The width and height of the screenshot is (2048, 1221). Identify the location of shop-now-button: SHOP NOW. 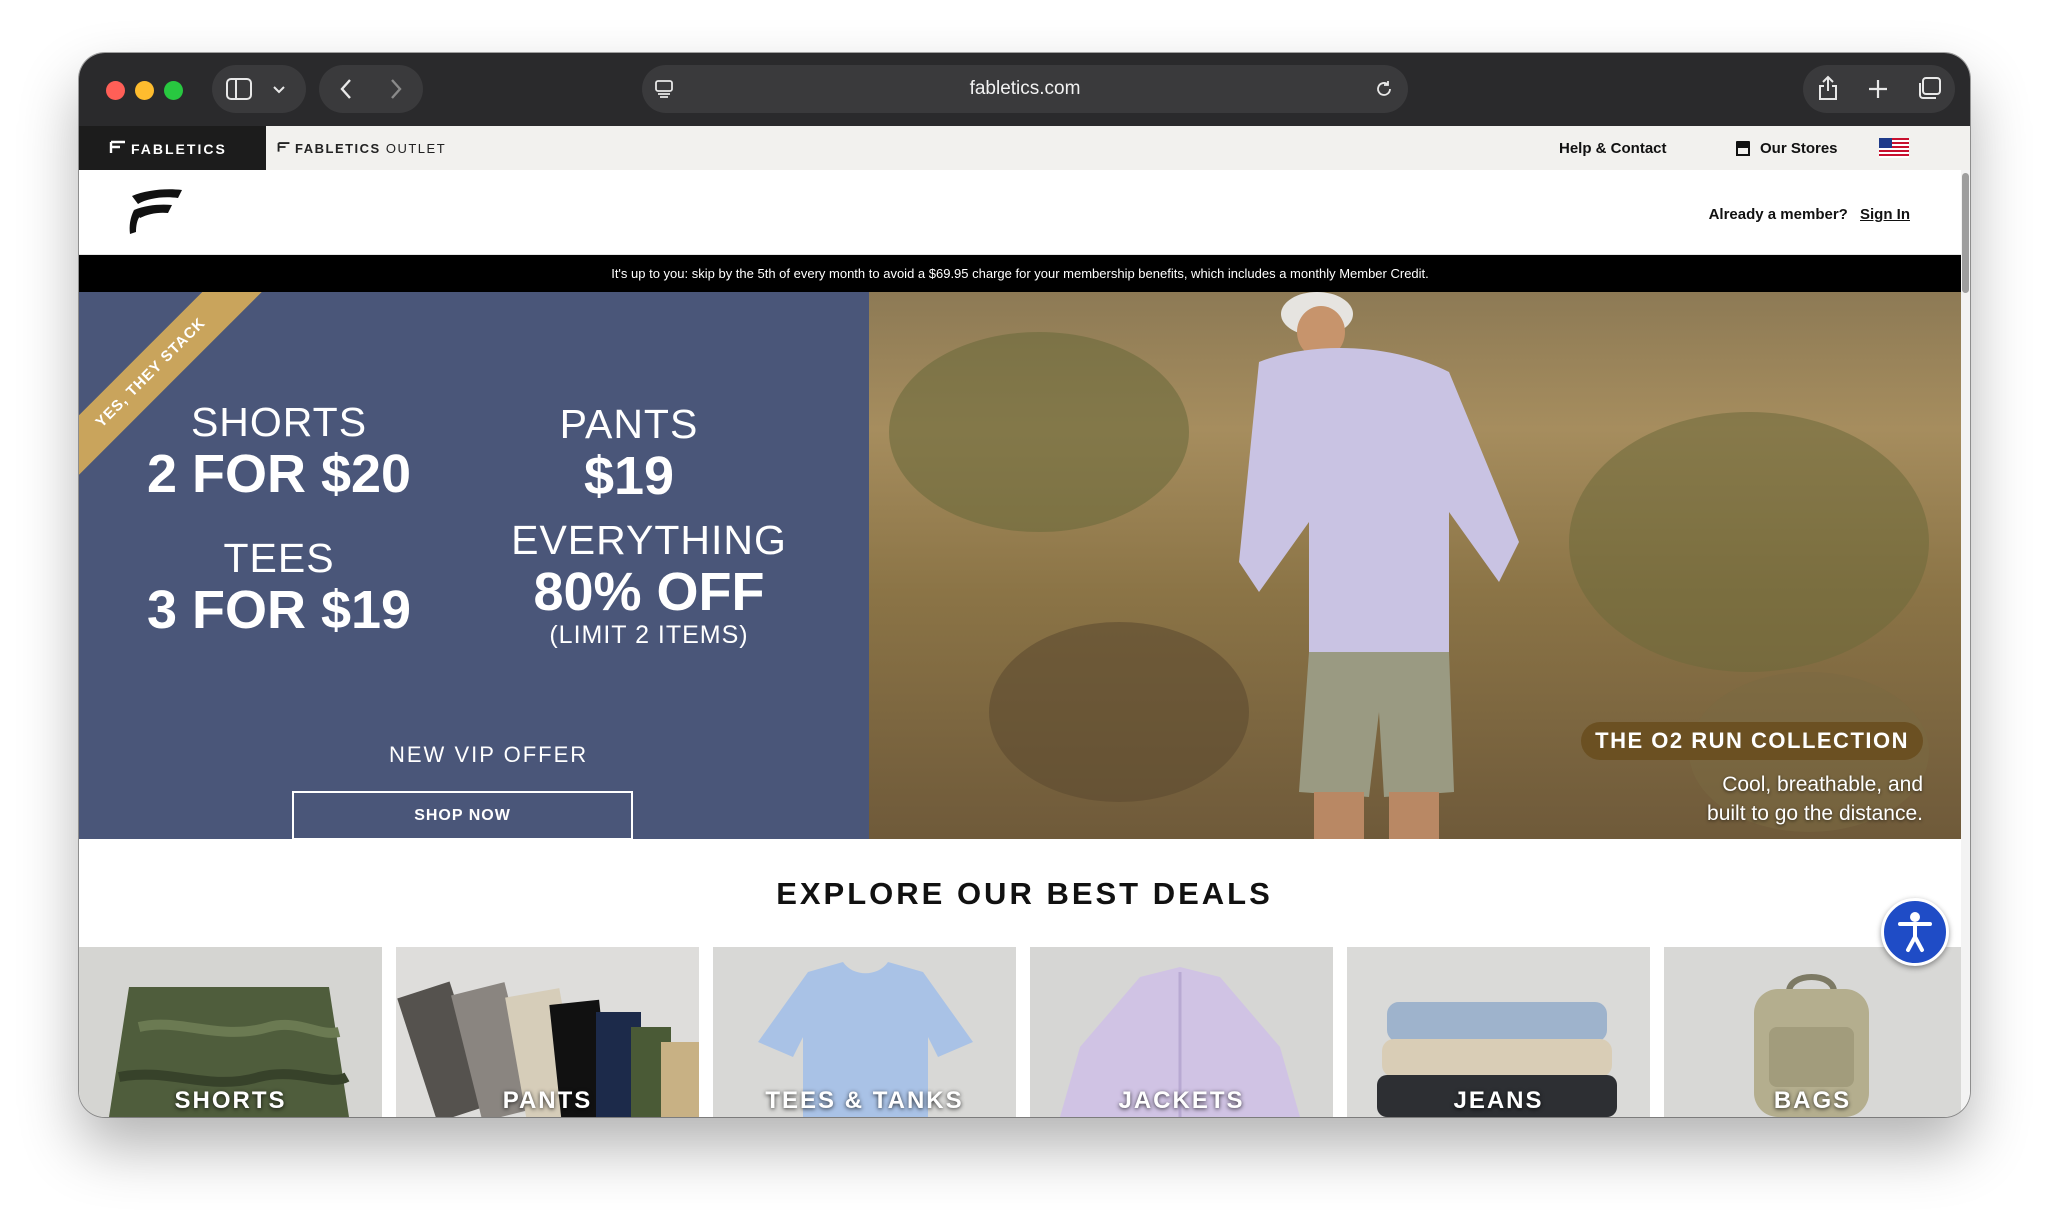
(462, 815).